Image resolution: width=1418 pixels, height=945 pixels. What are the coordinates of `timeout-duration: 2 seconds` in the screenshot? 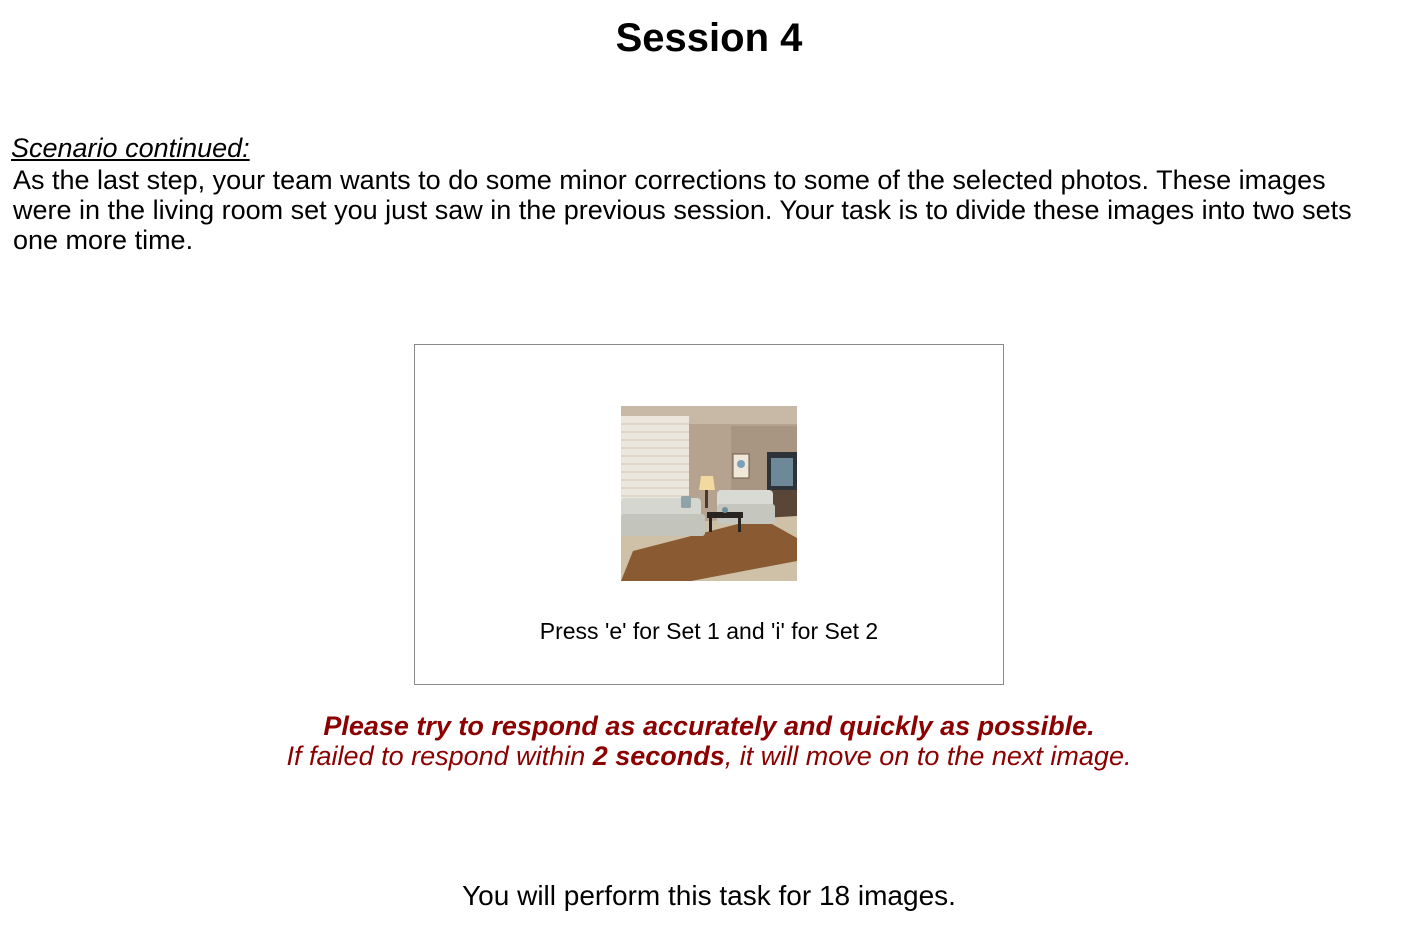 It's located at (658, 756).